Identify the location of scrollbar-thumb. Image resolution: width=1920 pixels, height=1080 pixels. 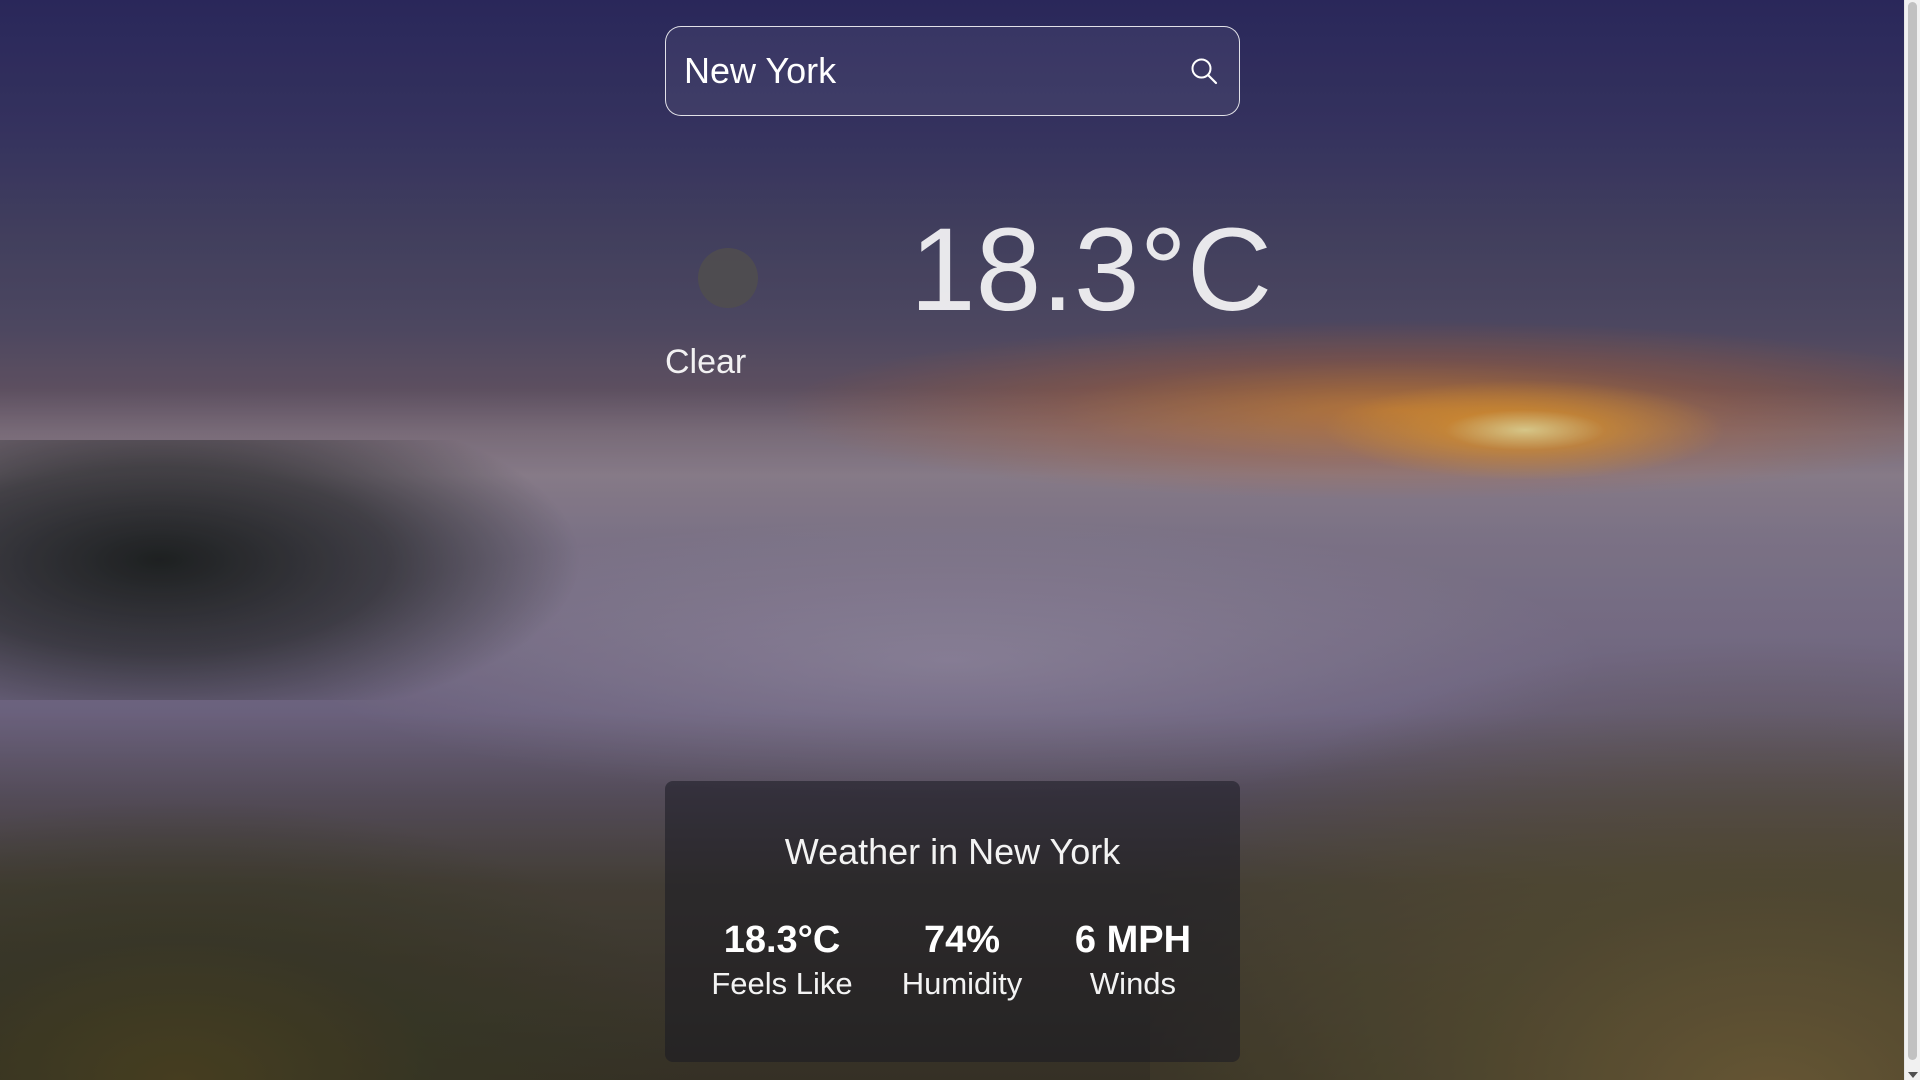
(1912, 531).